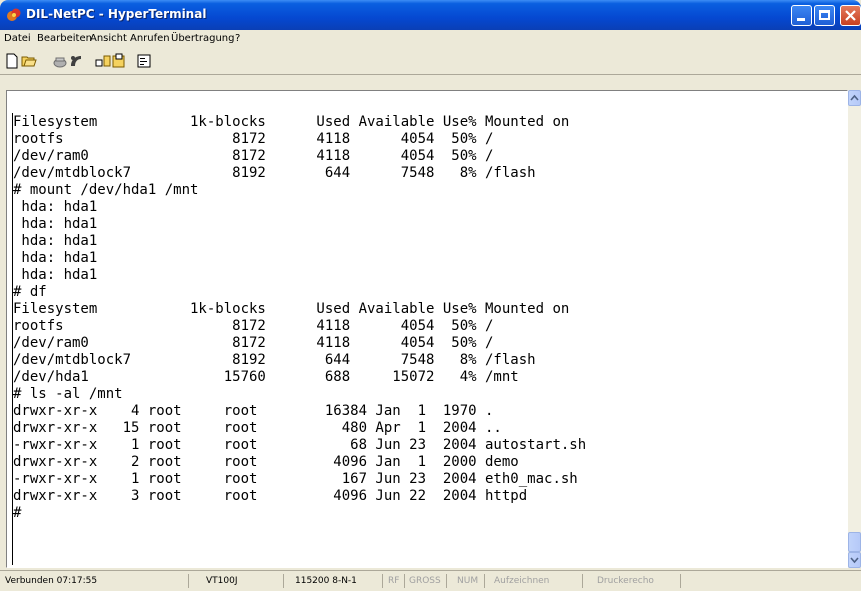  I want to click on scroll-up-button, so click(854, 98).